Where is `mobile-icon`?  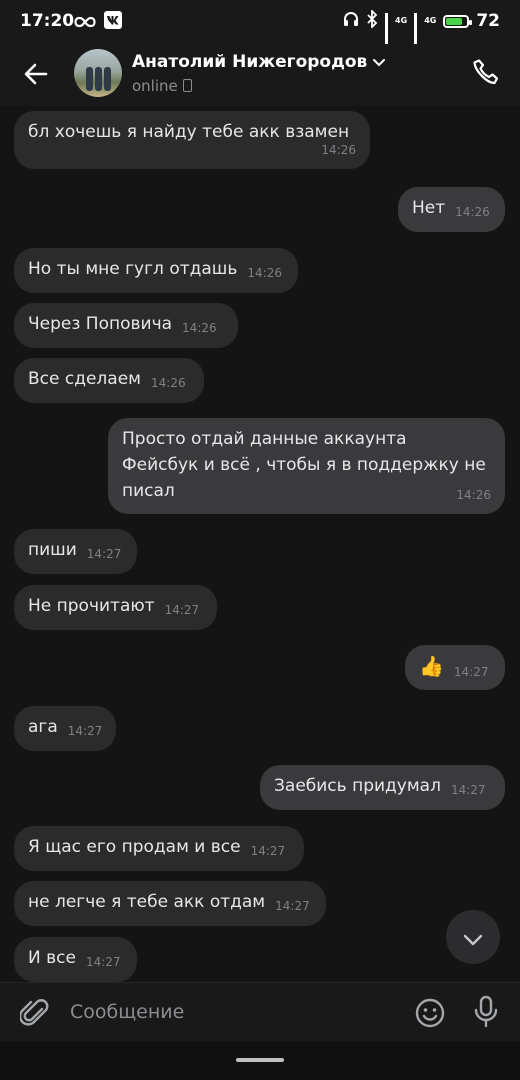
mobile-icon is located at coordinates (187, 85).